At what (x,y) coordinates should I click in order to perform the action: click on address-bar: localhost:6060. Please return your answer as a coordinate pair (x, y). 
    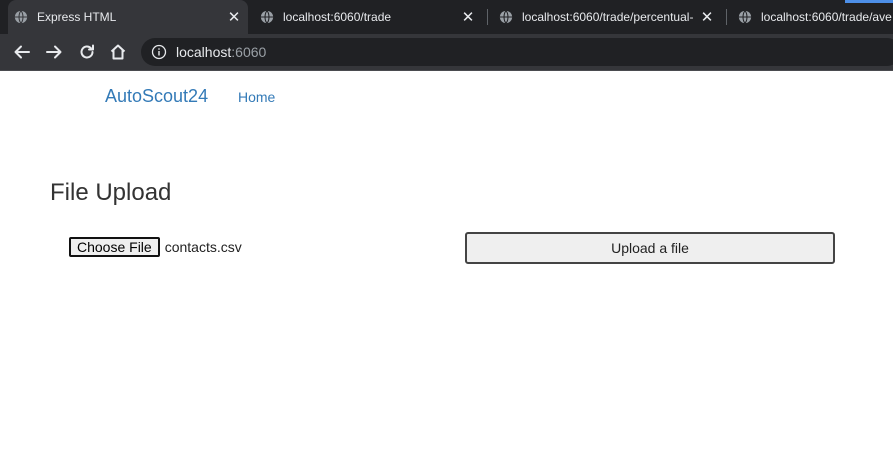
    Looking at the image, I should click on (517, 52).